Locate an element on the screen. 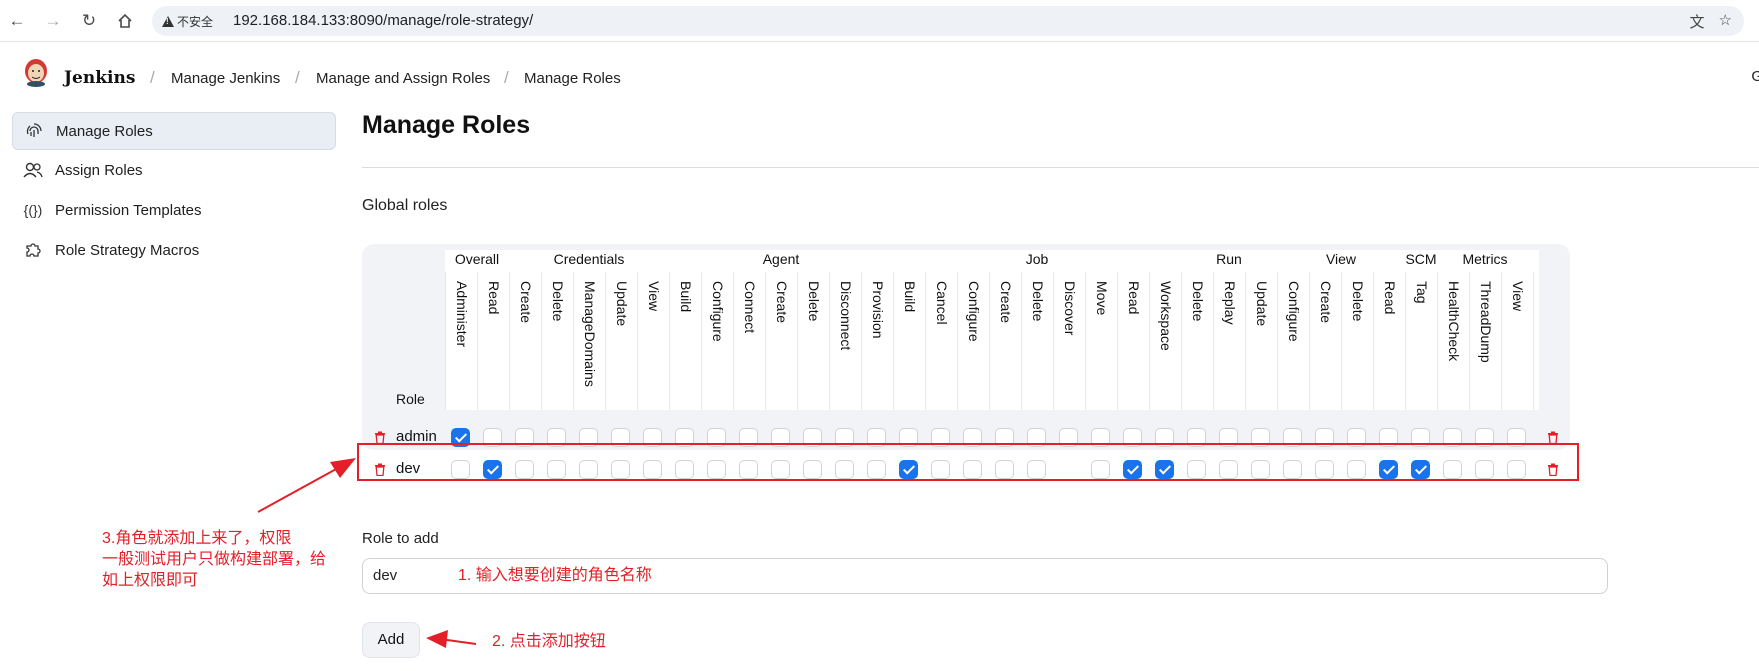 The height and width of the screenshot is (671, 1759). permission-label: ThreadDump is located at coordinates (1486, 322).